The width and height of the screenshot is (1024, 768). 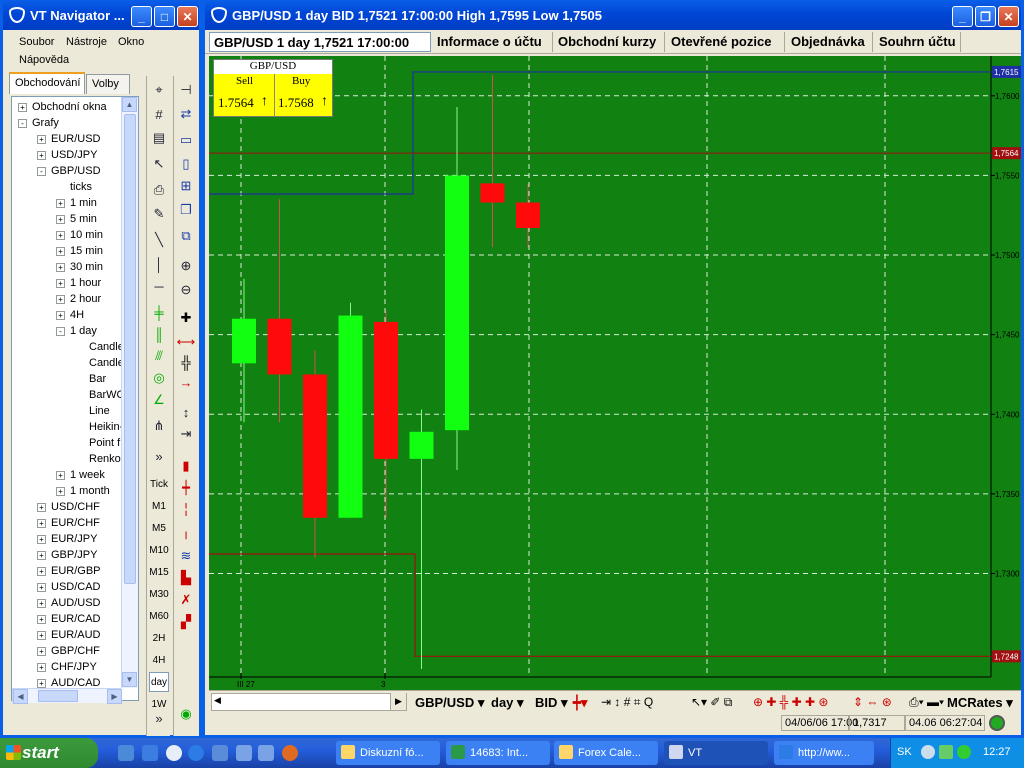 I want to click on tree-item: + Obchodní okna, so click(x=62, y=107).